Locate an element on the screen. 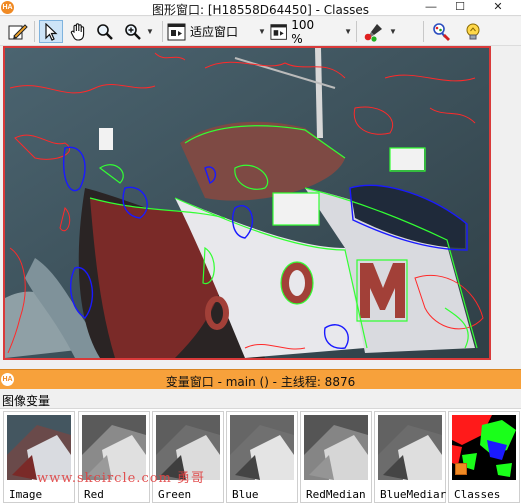  blue-channel-thumbnail is located at coordinates (262, 447).